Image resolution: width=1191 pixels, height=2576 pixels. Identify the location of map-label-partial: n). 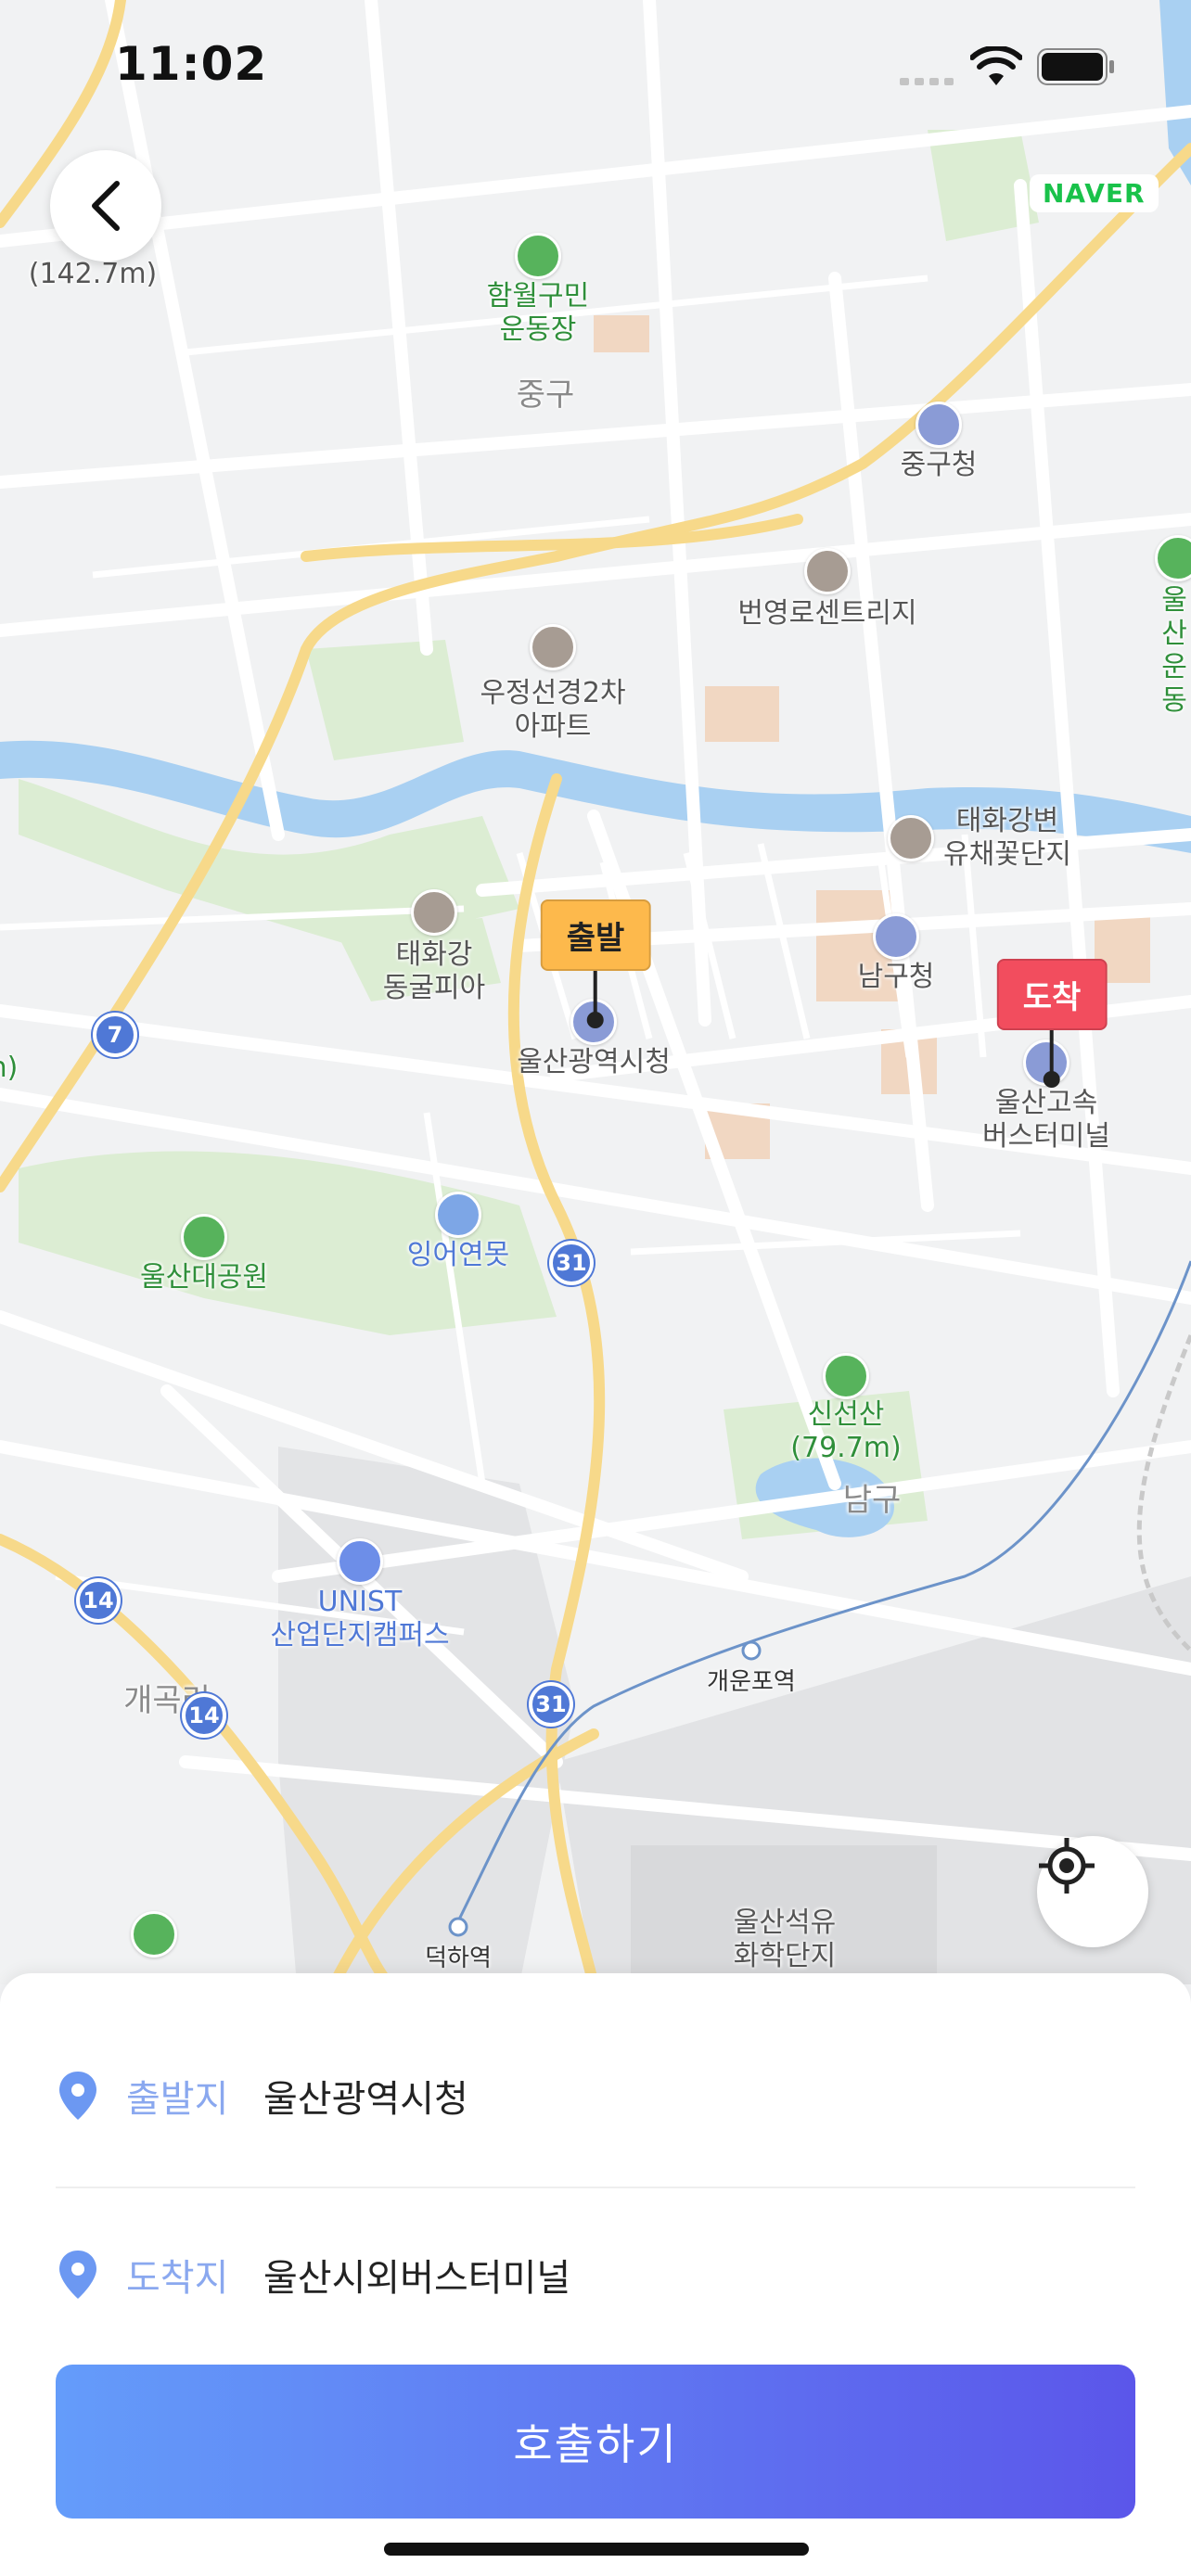
(9, 1068).